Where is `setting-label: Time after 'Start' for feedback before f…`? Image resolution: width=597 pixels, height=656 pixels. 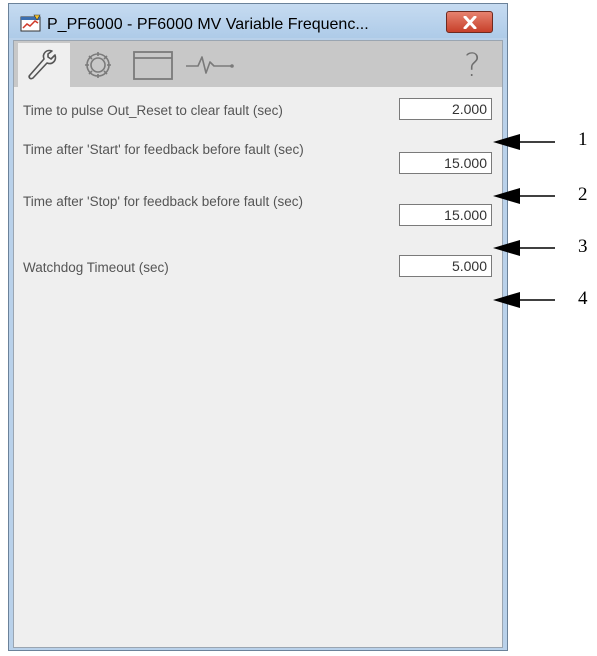
setting-label: Time after 'Start' for feedback before f… is located at coordinates (163, 149).